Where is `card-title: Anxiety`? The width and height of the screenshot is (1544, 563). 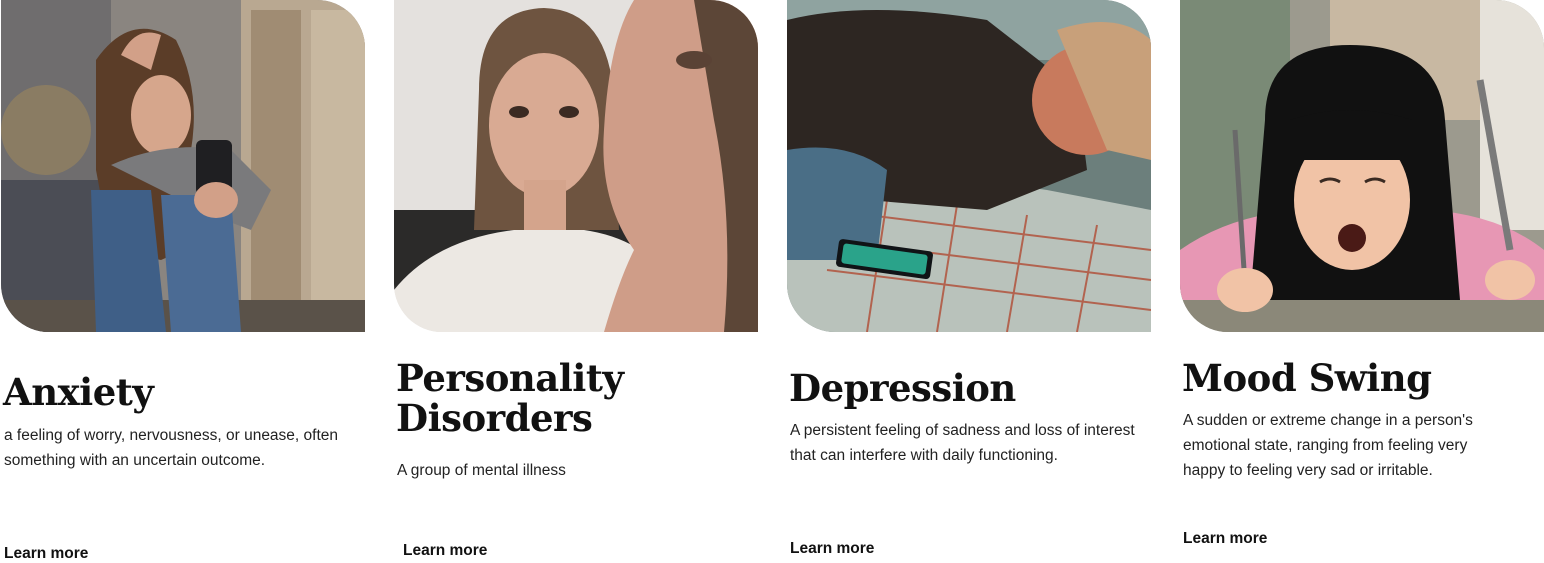
card-title: Anxiety is located at coordinates (78, 392).